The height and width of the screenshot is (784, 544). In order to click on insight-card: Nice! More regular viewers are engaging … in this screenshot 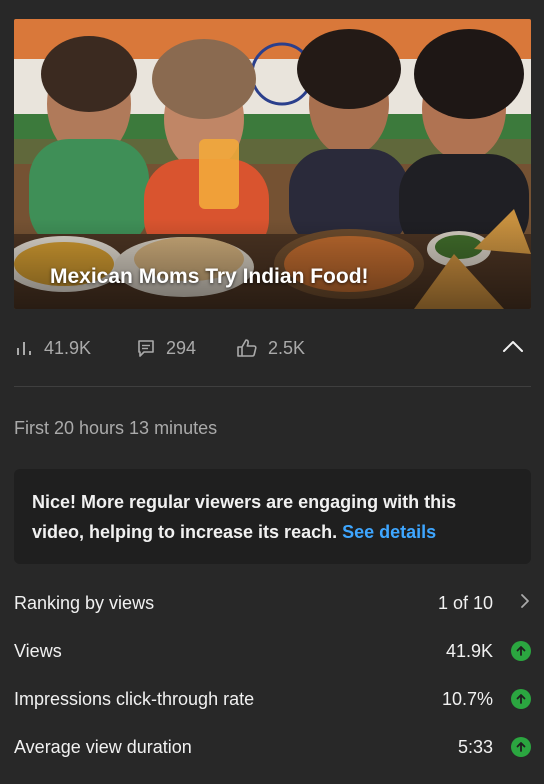, I will do `click(272, 516)`.